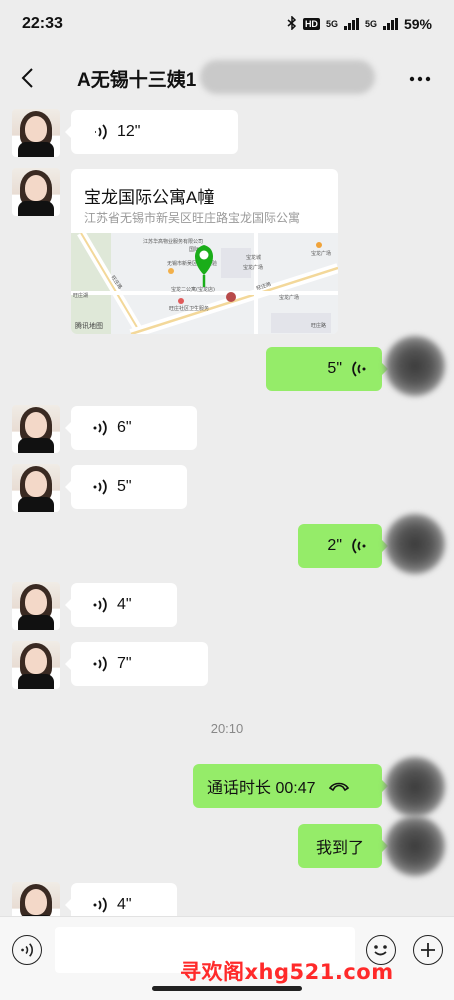 This screenshot has height=1000, width=454. What do you see at coordinates (80, 295) in the screenshot?
I see `map-label: 旺庄湖` at bounding box center [80, 295].